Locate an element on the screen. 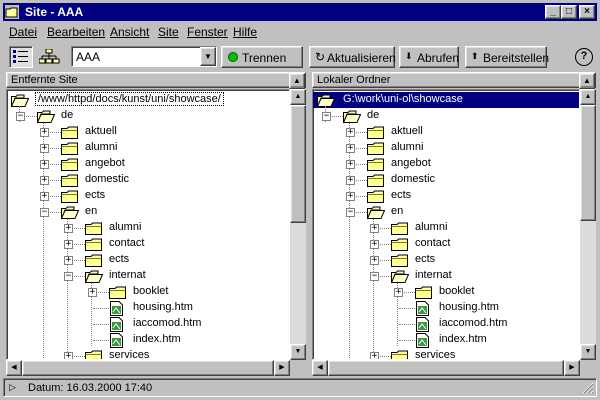 The height and width of the screenshot is (400, 600). sitemap-view-button is located at coordinates (50, 57).